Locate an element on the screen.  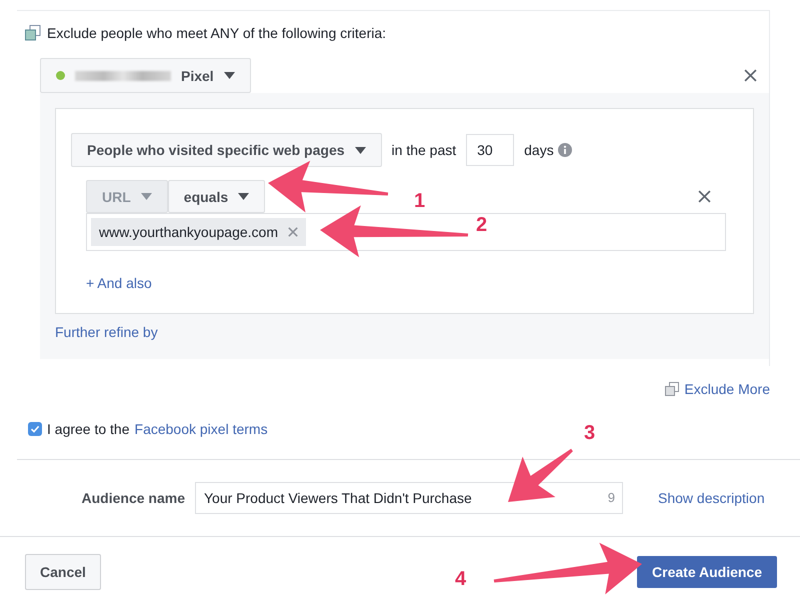
annotation-number: 1 is located at coordinates (420, 201).